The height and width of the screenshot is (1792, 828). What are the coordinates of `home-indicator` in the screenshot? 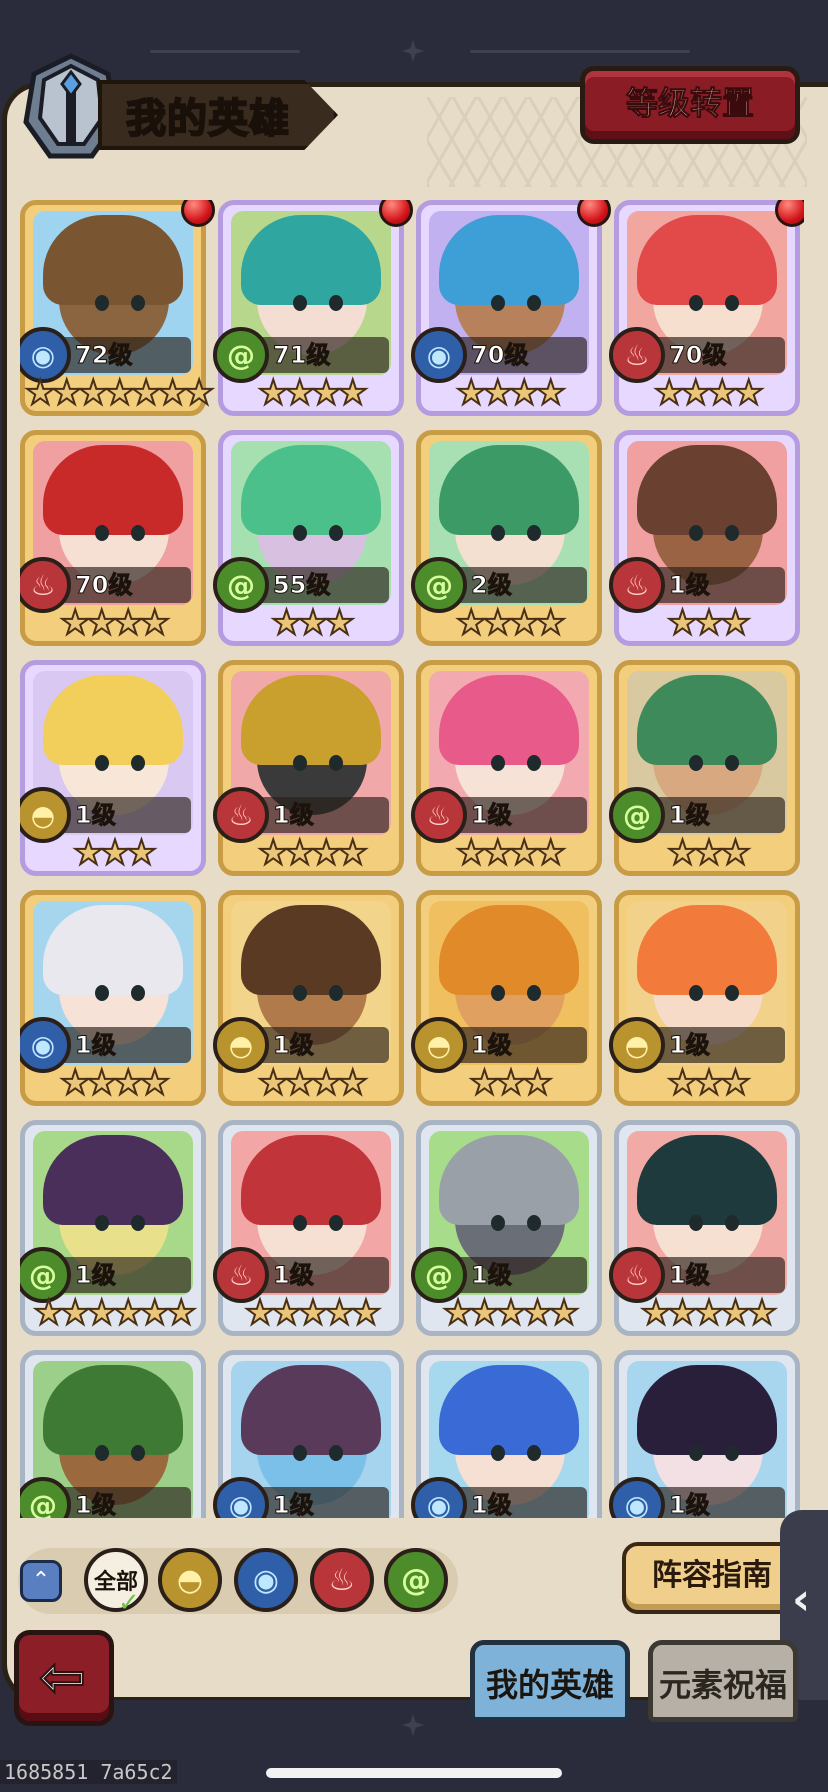 It's located at (414, 1773).